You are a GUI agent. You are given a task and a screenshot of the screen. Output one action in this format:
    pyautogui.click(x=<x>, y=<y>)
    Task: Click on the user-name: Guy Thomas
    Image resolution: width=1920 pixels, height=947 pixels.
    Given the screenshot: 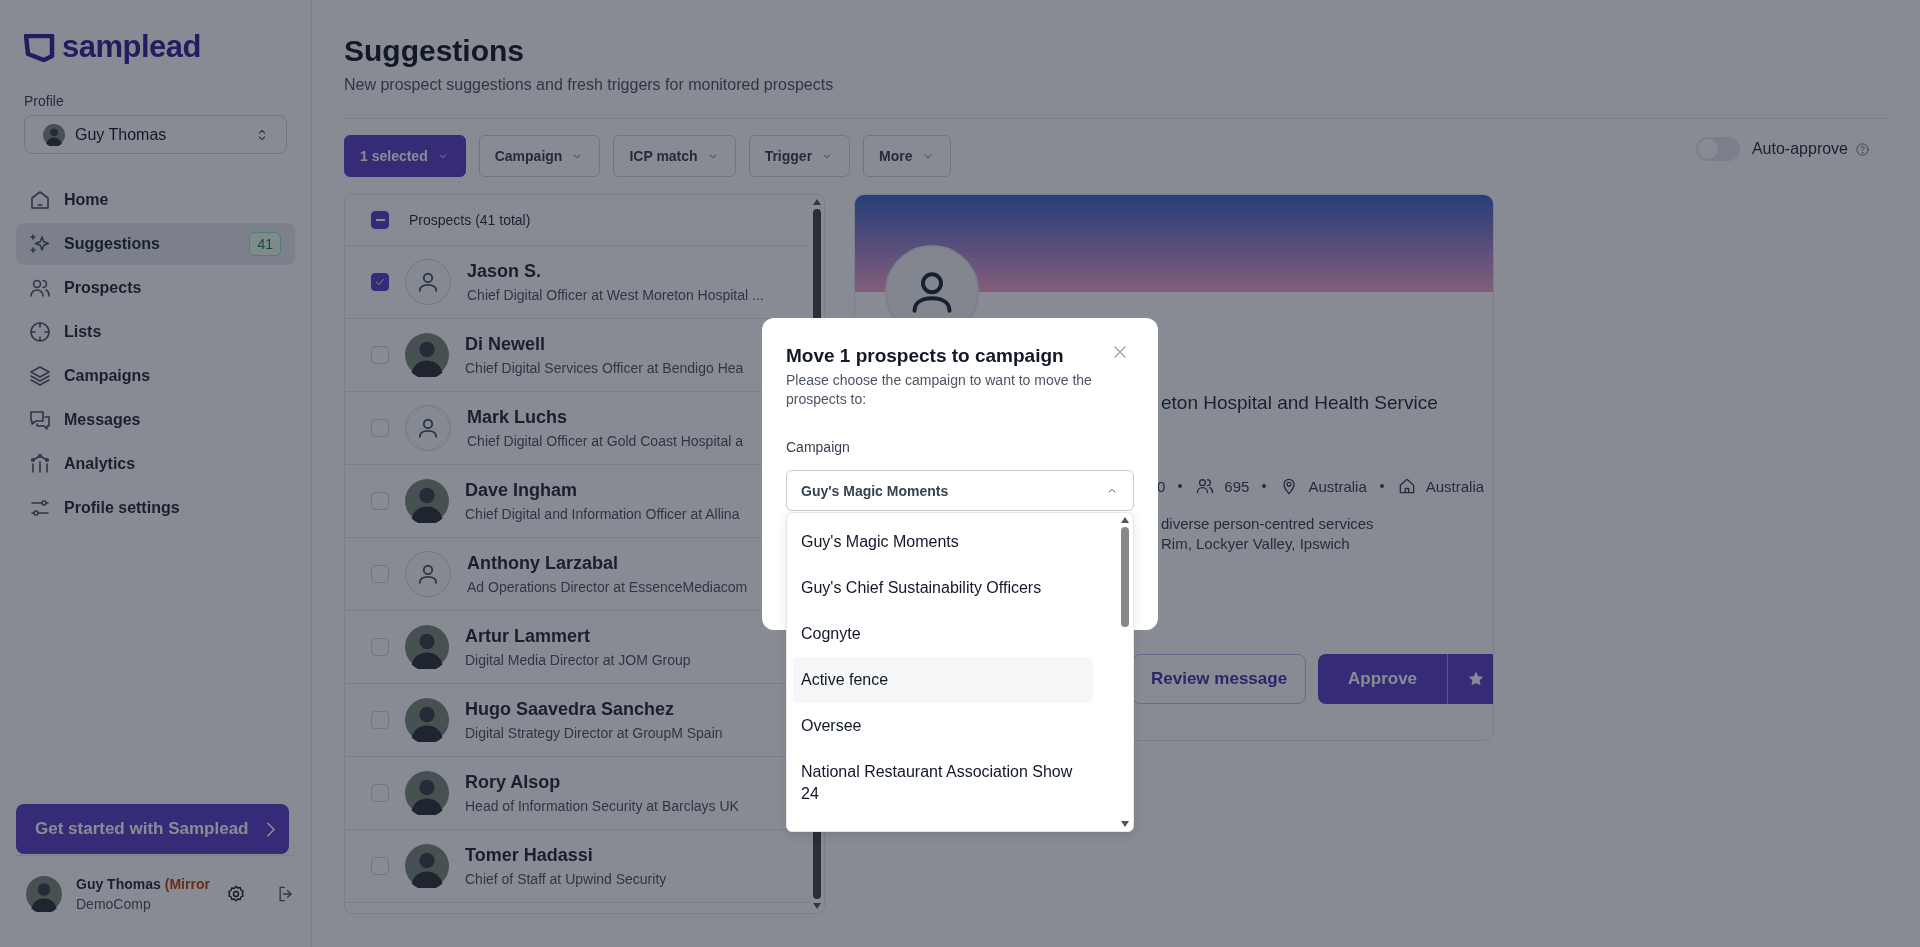 What is the action you would take?
    pyautogui.click(x=118, y=884)
    